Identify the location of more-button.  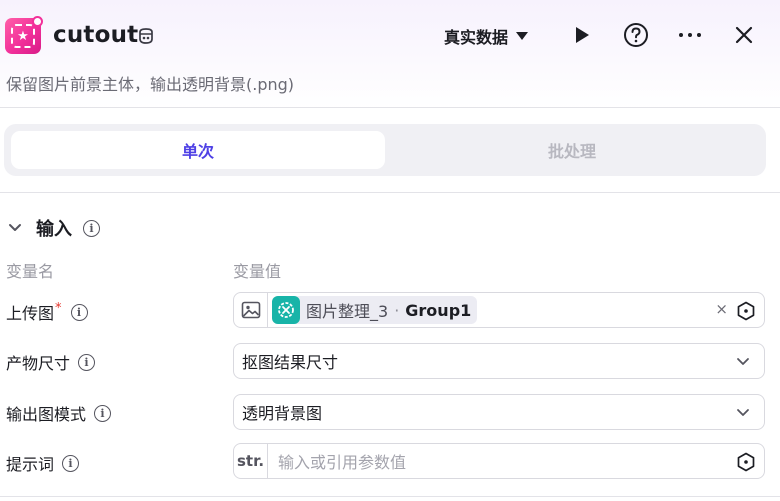
(690, 35).